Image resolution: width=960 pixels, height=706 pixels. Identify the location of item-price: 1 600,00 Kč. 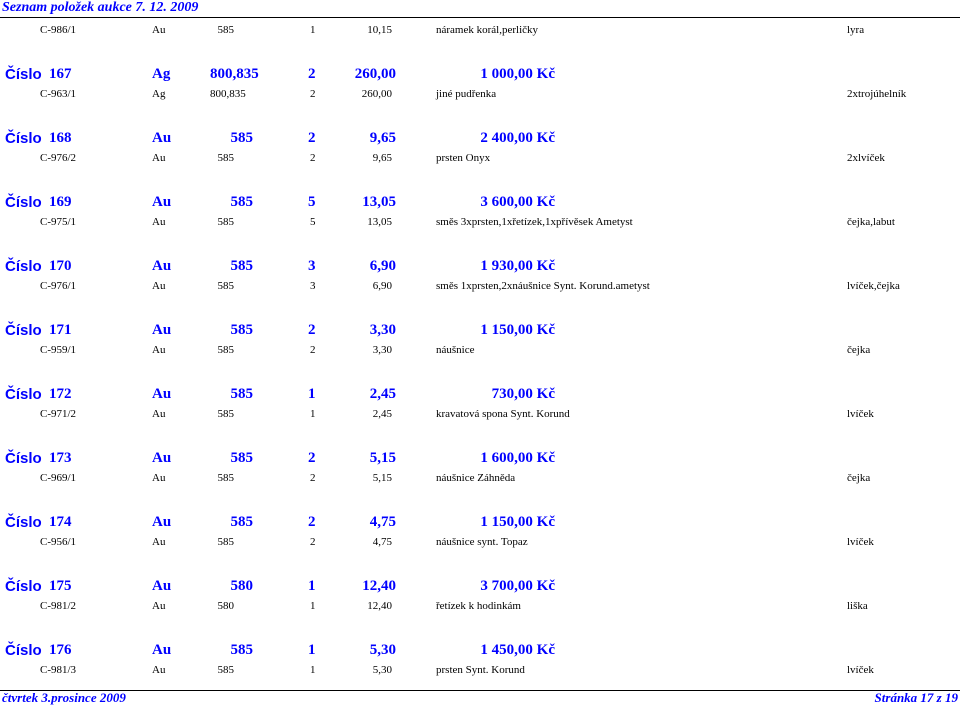
(517, 458).